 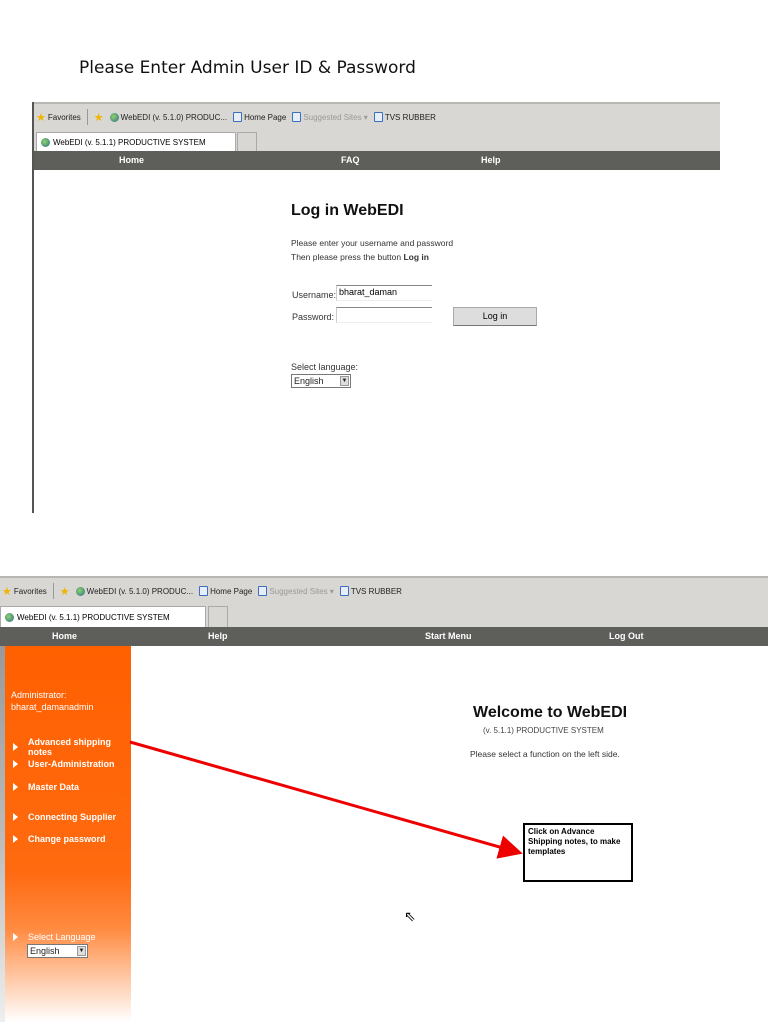 What do you see at coordinates (58, 117) in the screenshot?
I see `favorites-button: ★ Favorites` at bounding box center [58, 117].